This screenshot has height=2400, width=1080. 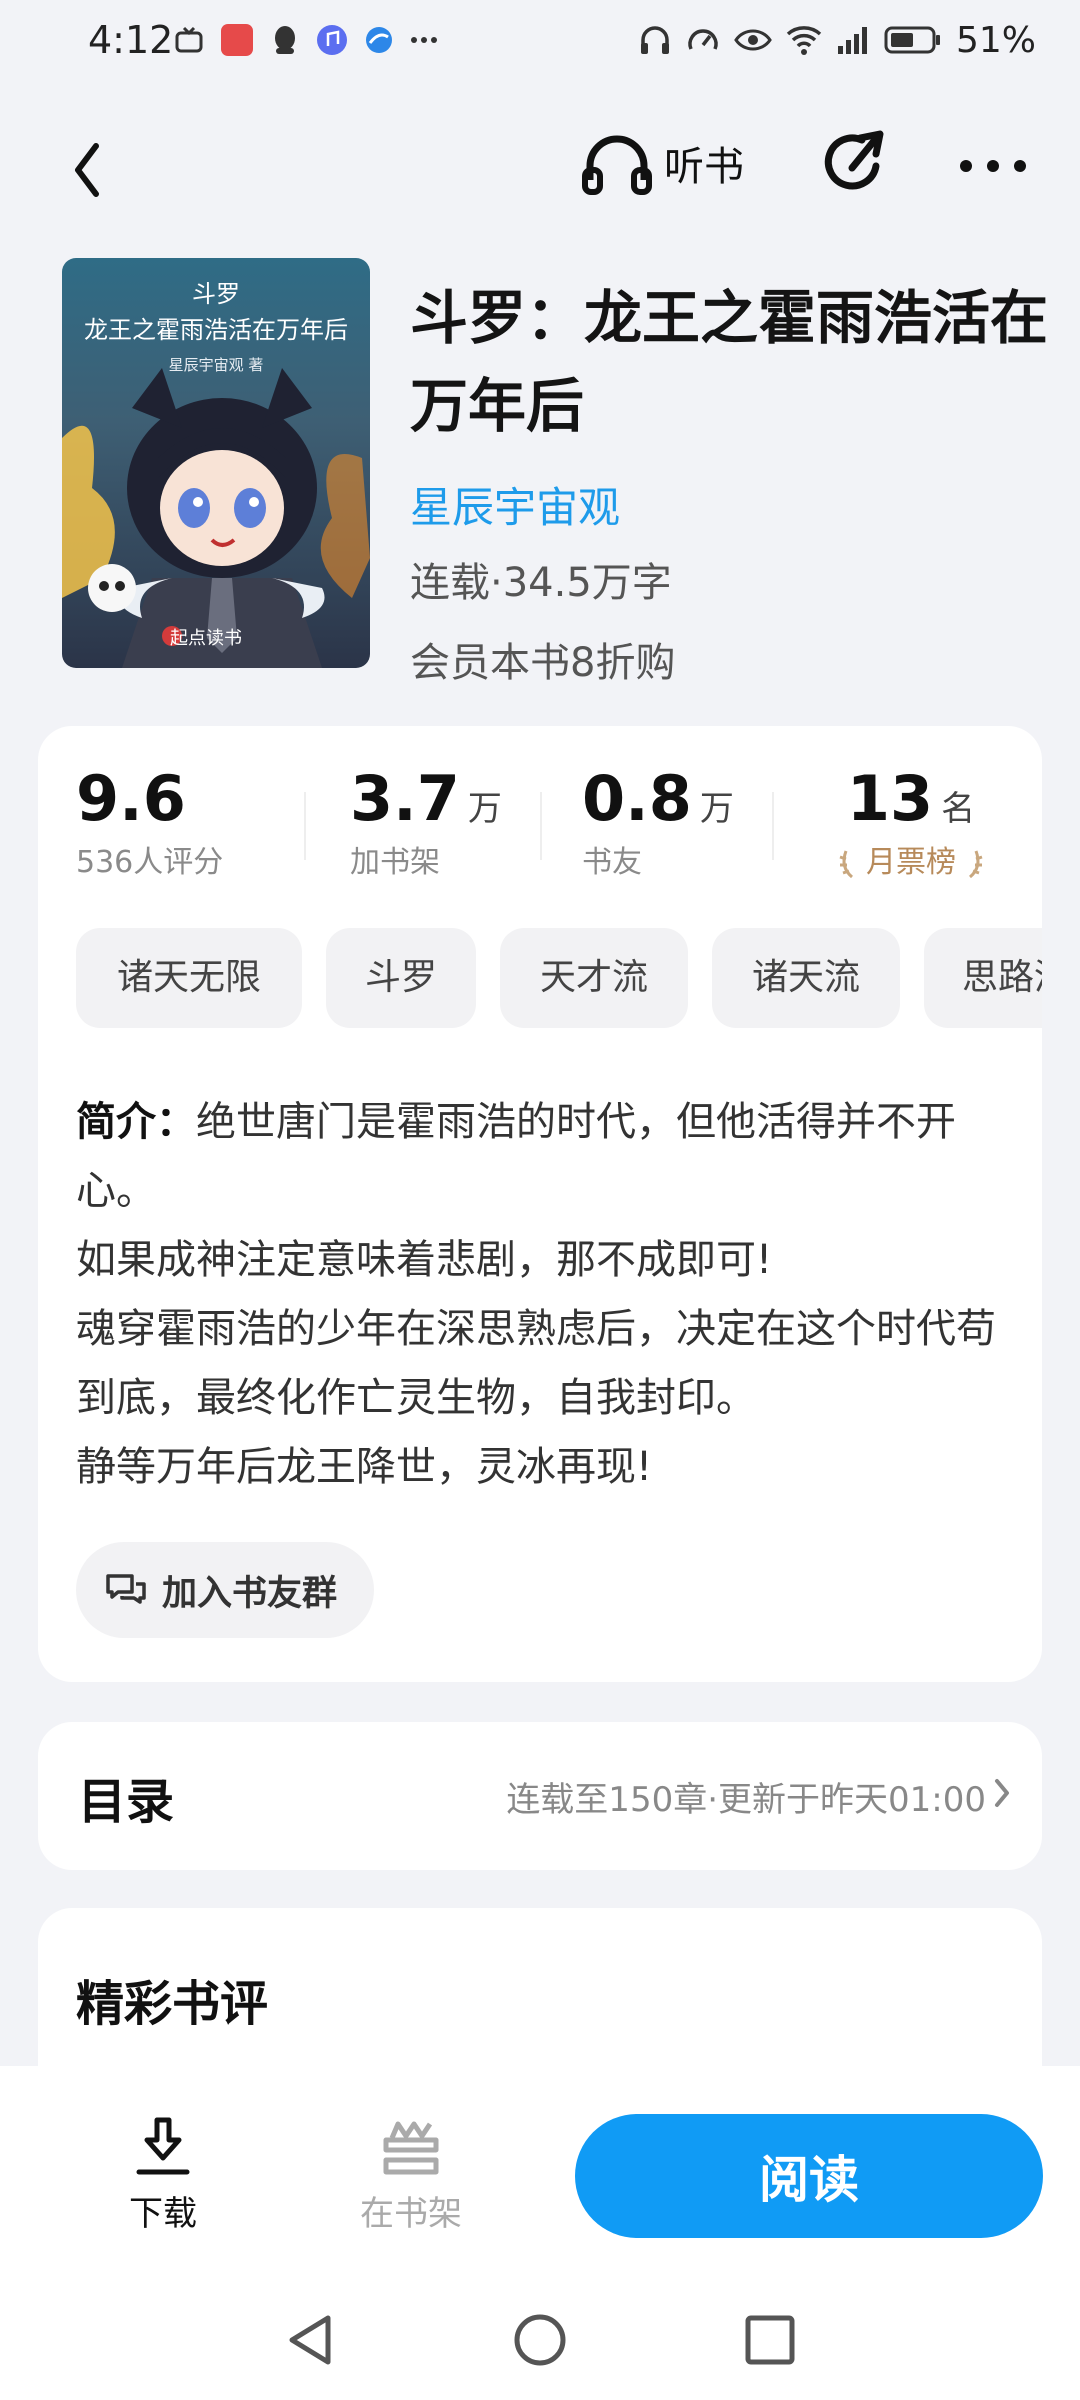 I want to click on tag-list: 诸天无限 斗罗 天才流 诸天流 思路清奇, so click(x=559, y=979).